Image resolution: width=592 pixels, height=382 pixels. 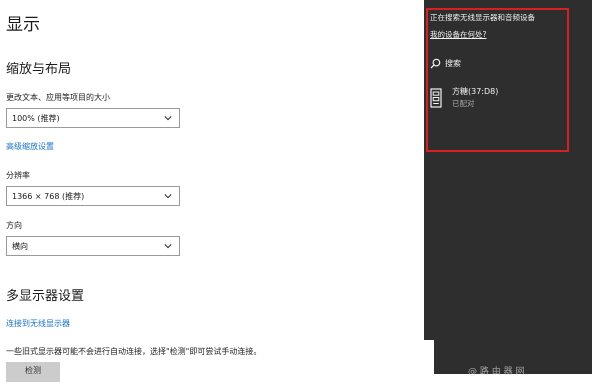 I want to click on device-name: 方糖(37:D8), so click(x=475, y=91).